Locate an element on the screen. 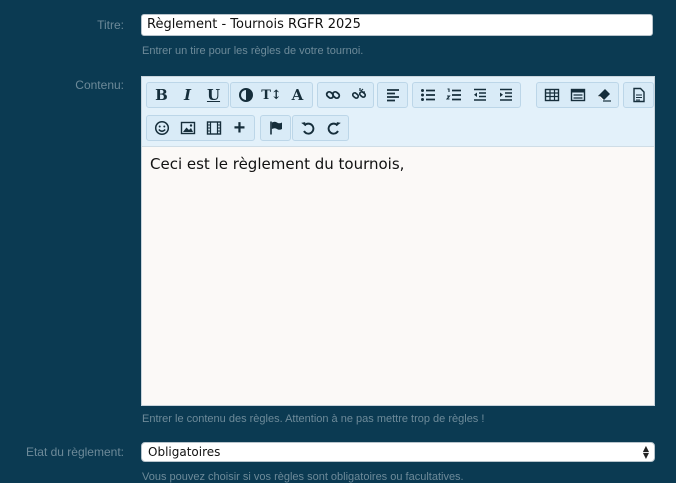  flag-icon is located at coordinates (275, 128).